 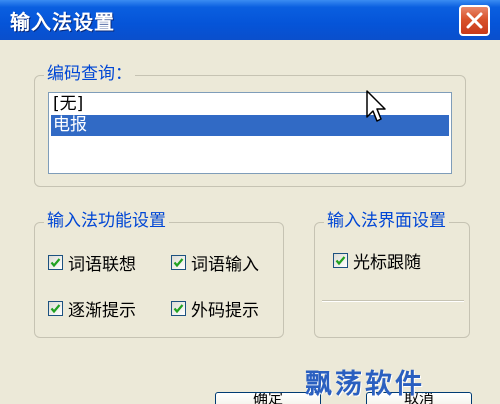 What do you see at coordinates (365, 384) in the screenshot?
I see `watermark-text: 飘荡软件` at bounding box center [365, 384].